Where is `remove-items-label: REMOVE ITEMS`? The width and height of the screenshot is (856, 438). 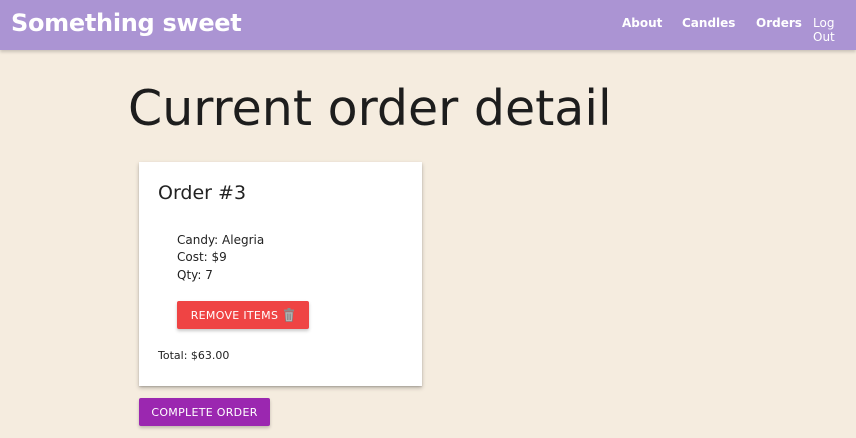
remove-items-label: REMOVE ITEMS is located at coordinates (234, 315).